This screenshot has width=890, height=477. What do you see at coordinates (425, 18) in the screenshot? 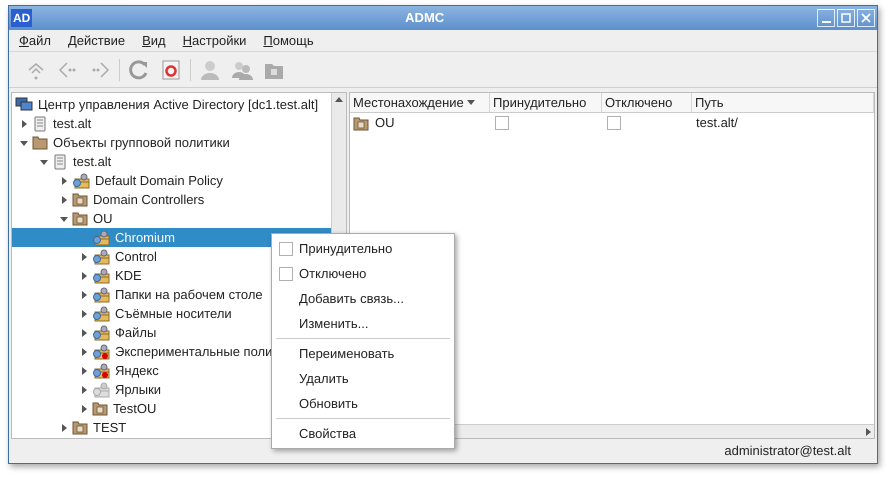
I see `window-title: ADMC` at bounding box center [425, 18].